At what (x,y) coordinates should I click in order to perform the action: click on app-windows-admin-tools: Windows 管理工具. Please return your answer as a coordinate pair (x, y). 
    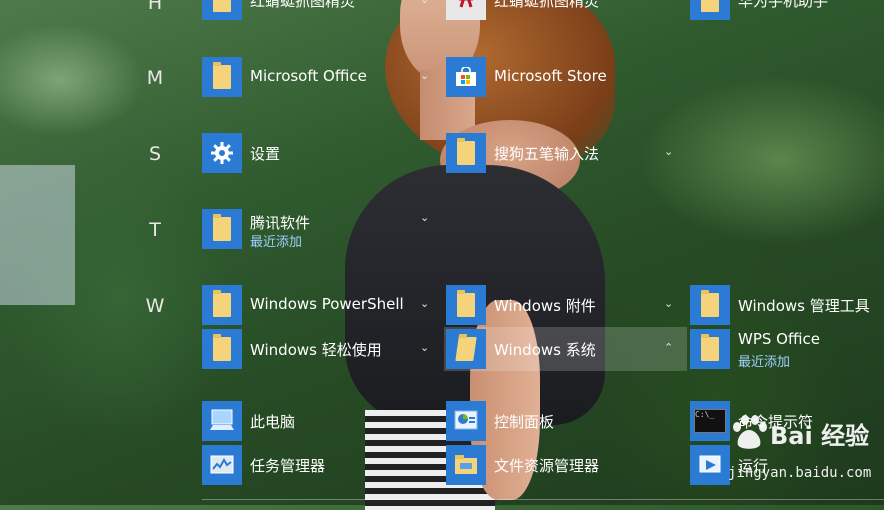
    Looking at the image, I should click on (786, 305).